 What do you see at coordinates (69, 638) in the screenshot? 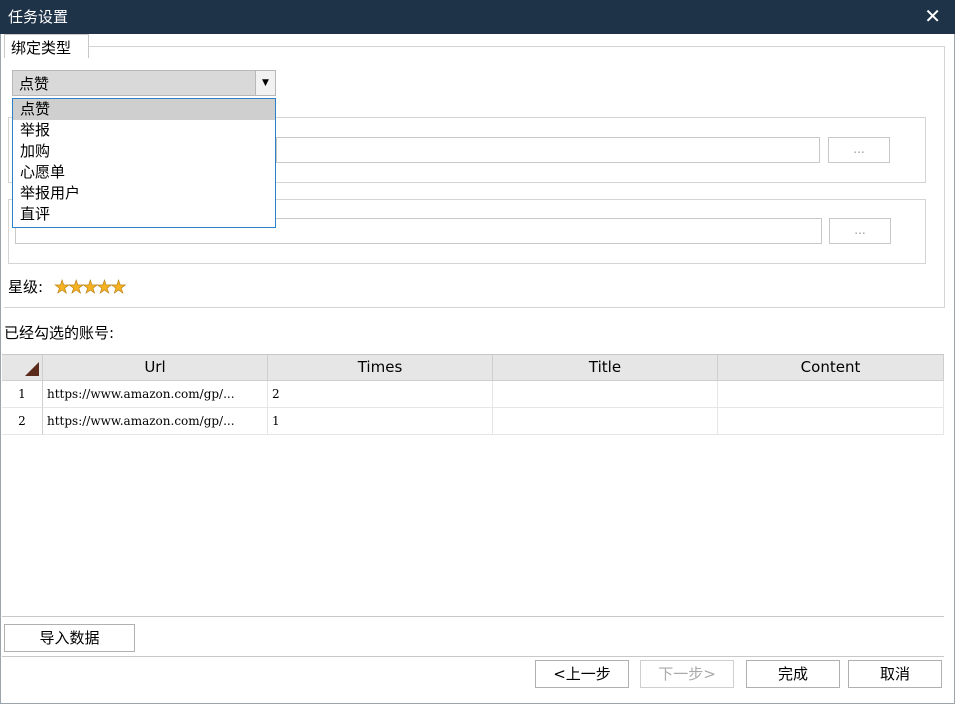
I see `import-data-button: 导入数据` at bounding box center [69, 638].